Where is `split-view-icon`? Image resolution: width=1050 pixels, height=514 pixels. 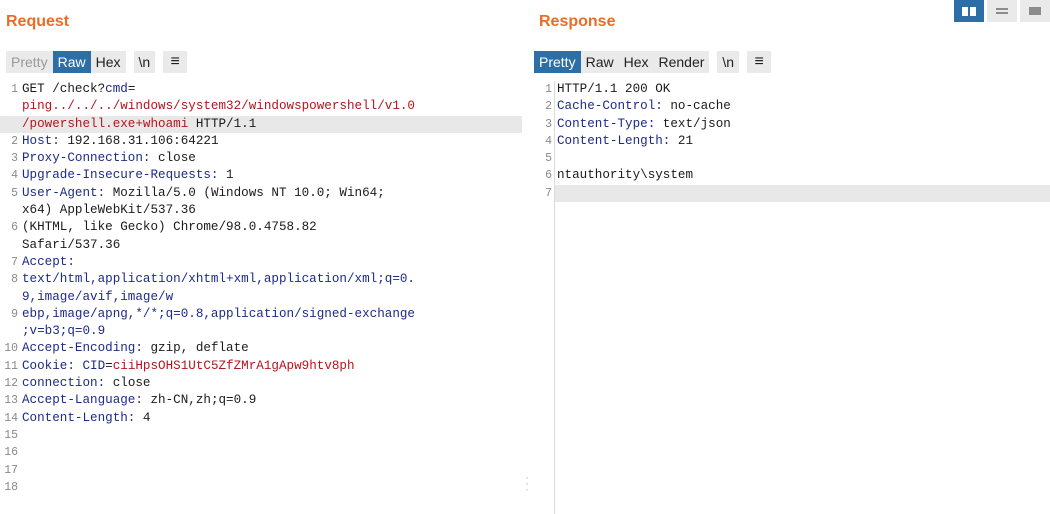
split-view-icon is located at coordinates (969, 11).